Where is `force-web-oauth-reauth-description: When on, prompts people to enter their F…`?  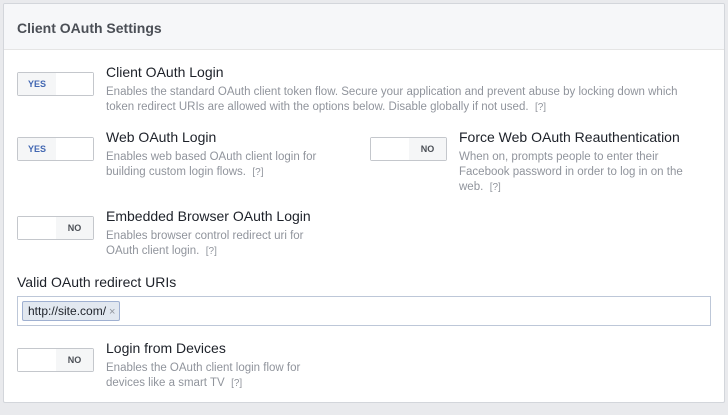 force-web-oauth-reauth-description: When on, prompts people to enter their F… is located at coordinates (571, 172).